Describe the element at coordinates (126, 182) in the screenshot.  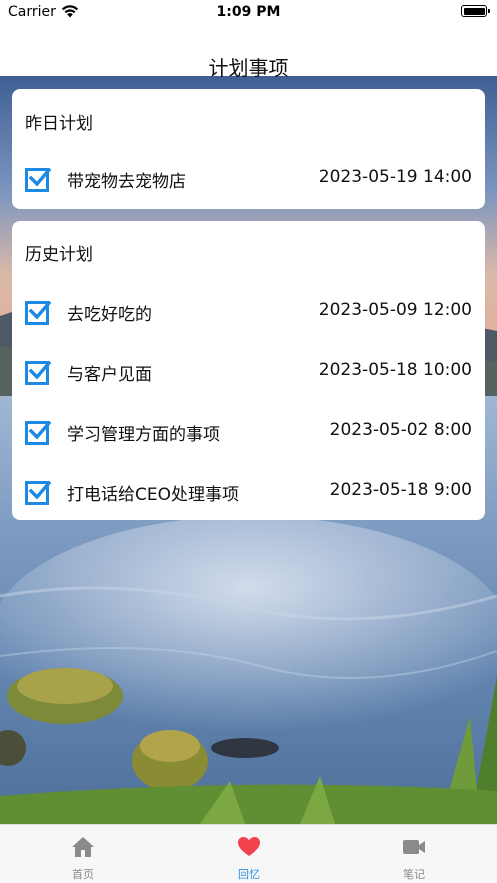
I see `plan-item-label: 带宠物去宠物店` at that location.